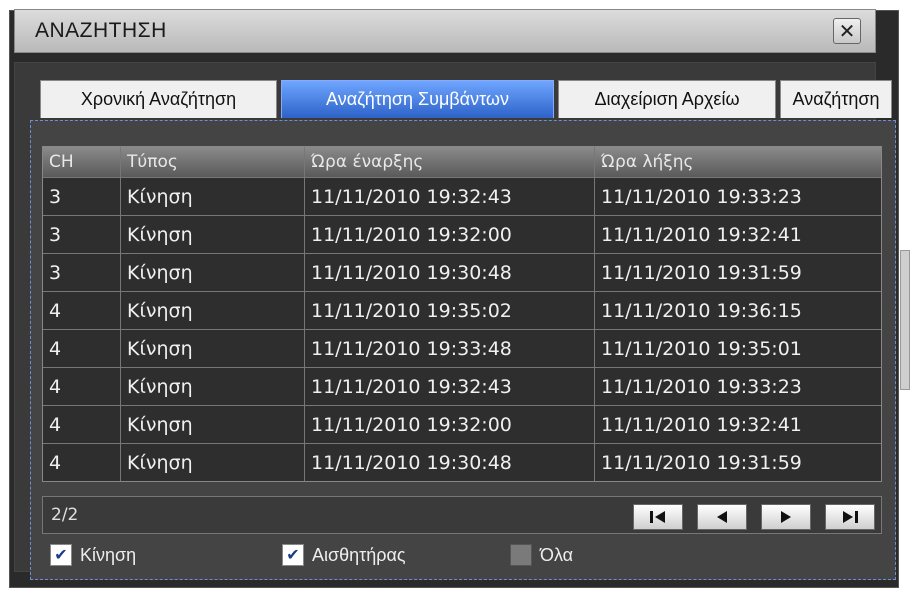  I want to click on next-page-icon, so click(786, 517).